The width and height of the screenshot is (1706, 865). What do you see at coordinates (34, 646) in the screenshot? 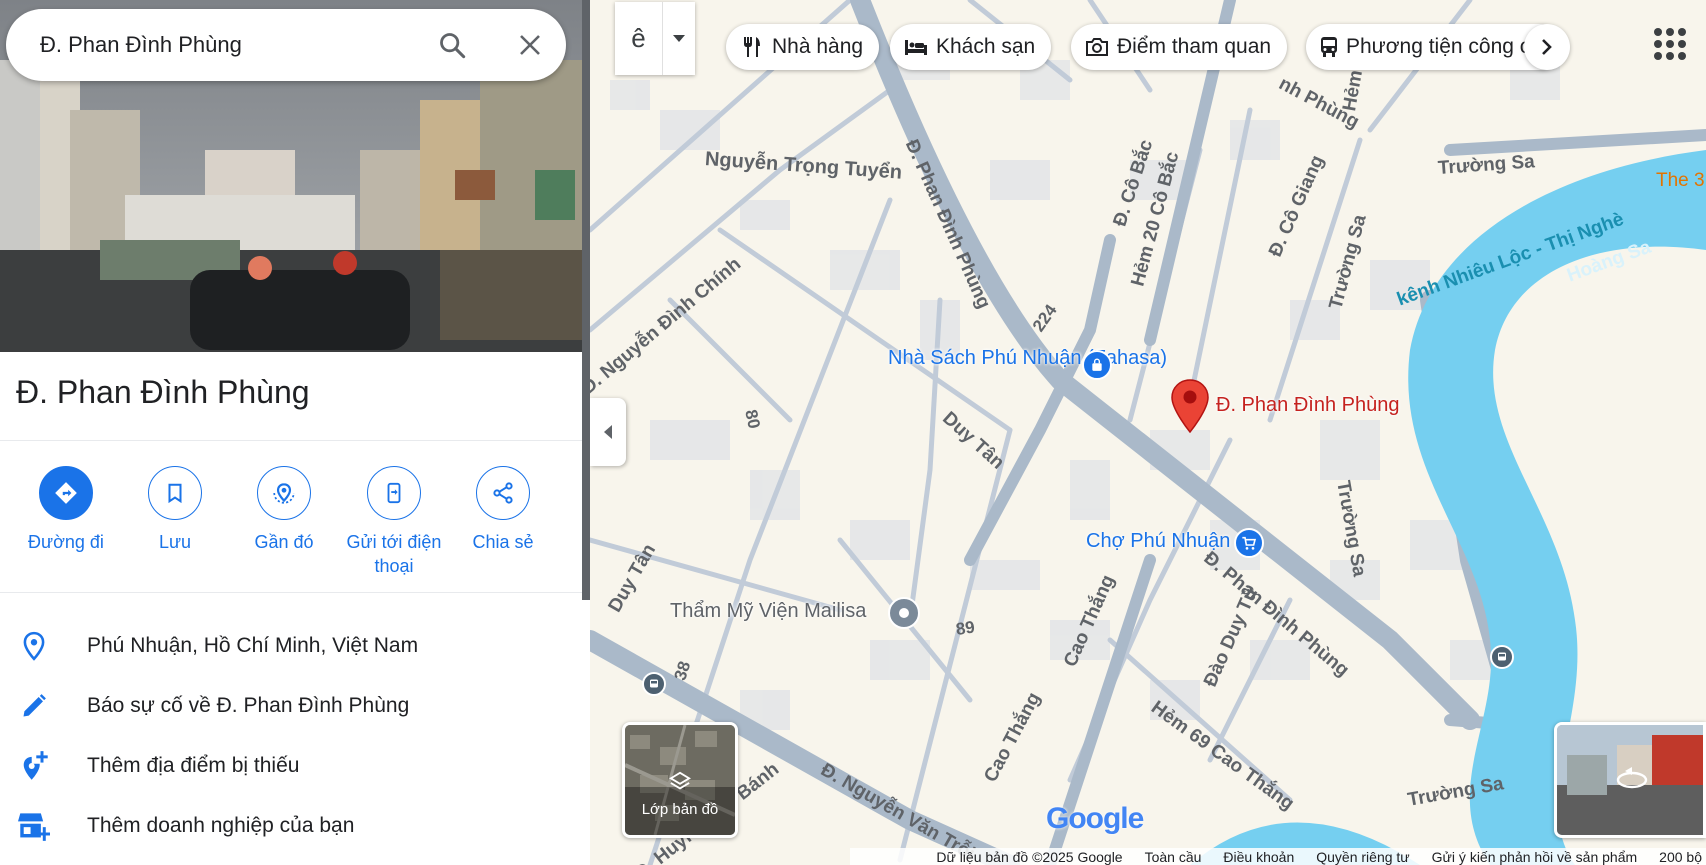
I see `location-pin-icon` at bounding box center [34, 646].